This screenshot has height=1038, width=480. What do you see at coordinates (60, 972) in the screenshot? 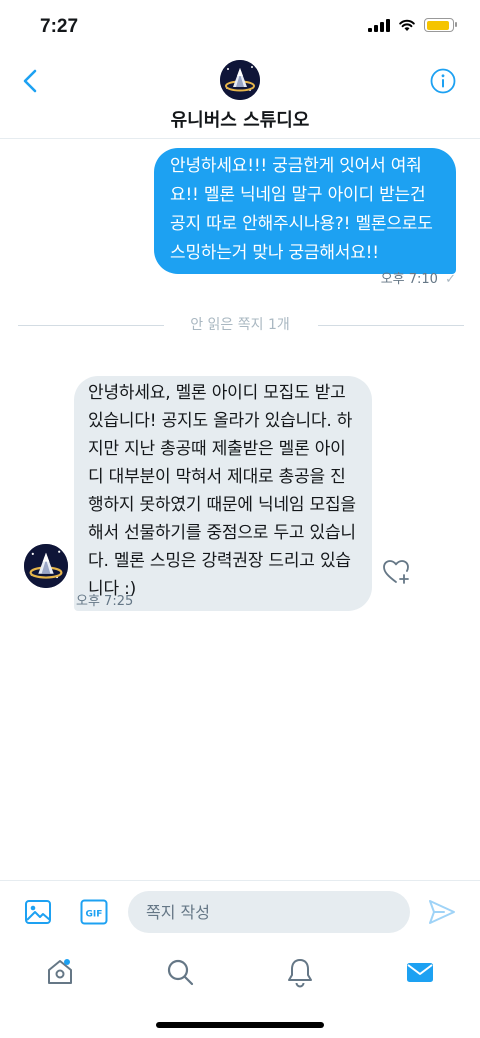
I see `home-icon` at bounding box center [60, 972].